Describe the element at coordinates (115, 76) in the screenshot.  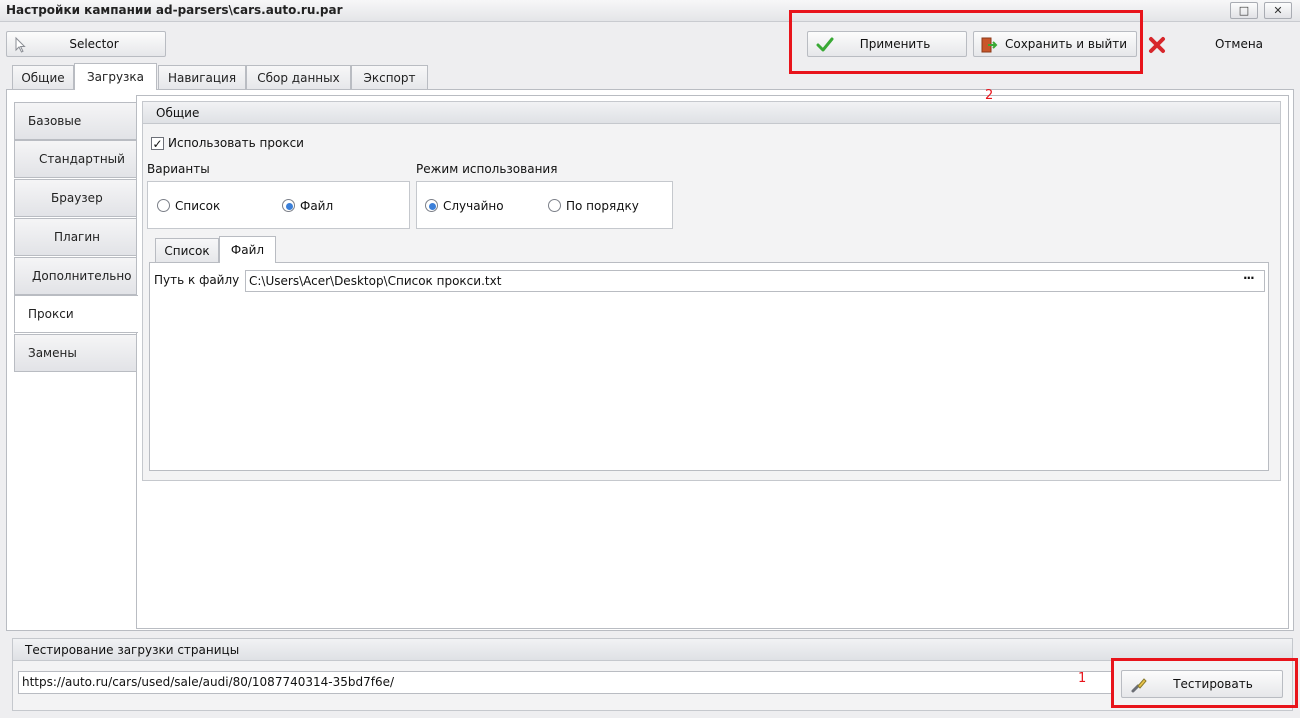
I see `tab-loading: Загрузка` at that location.